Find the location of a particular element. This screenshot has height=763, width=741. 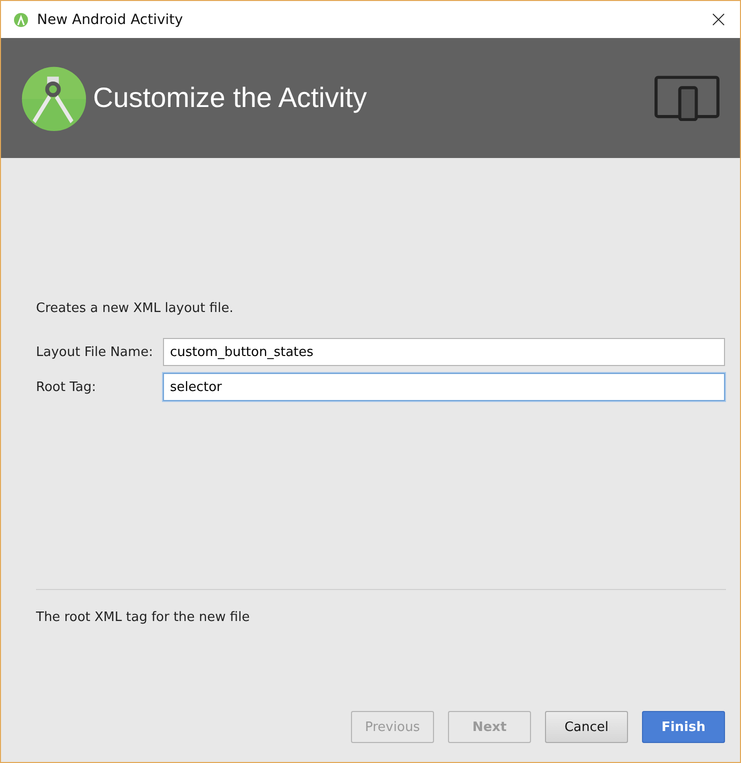

dialog-button: Cancel is located at coordinates (586, 727).